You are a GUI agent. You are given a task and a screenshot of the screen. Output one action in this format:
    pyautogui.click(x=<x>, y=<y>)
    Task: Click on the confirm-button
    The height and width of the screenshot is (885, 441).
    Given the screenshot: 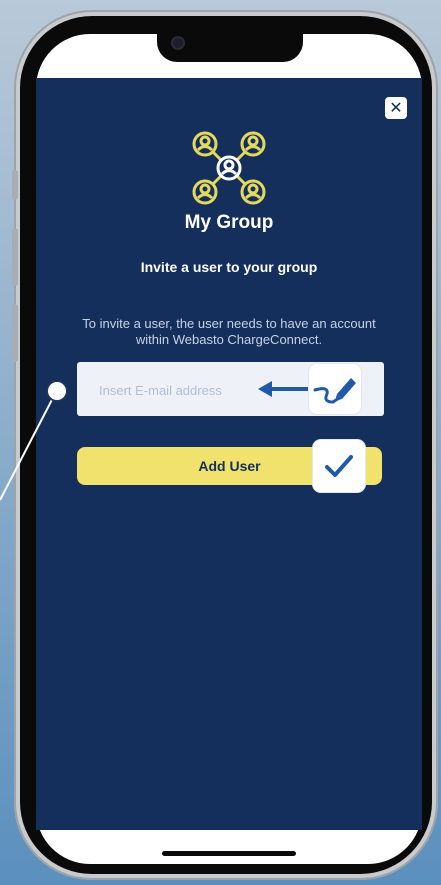 What is the action you would take?
    pyautogui.click(x=339, y=466)
    